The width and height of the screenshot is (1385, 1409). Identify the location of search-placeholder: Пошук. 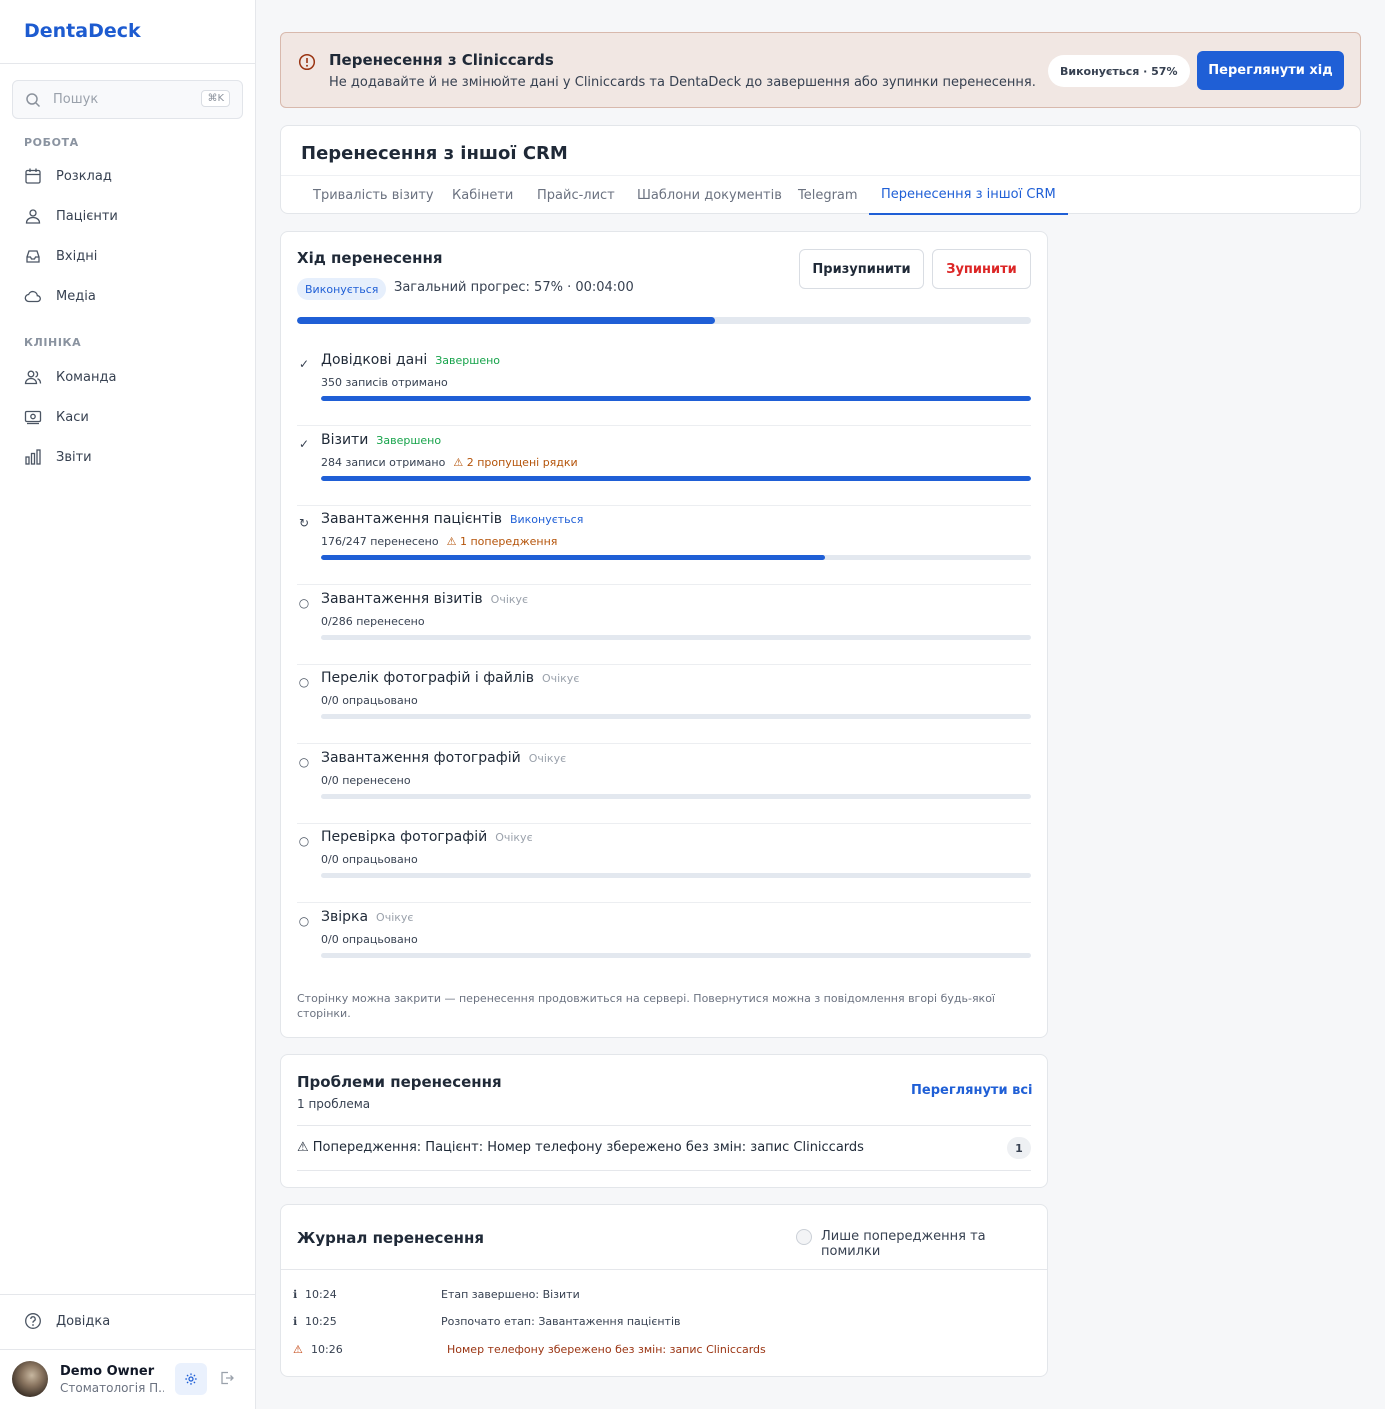
(76, 99).